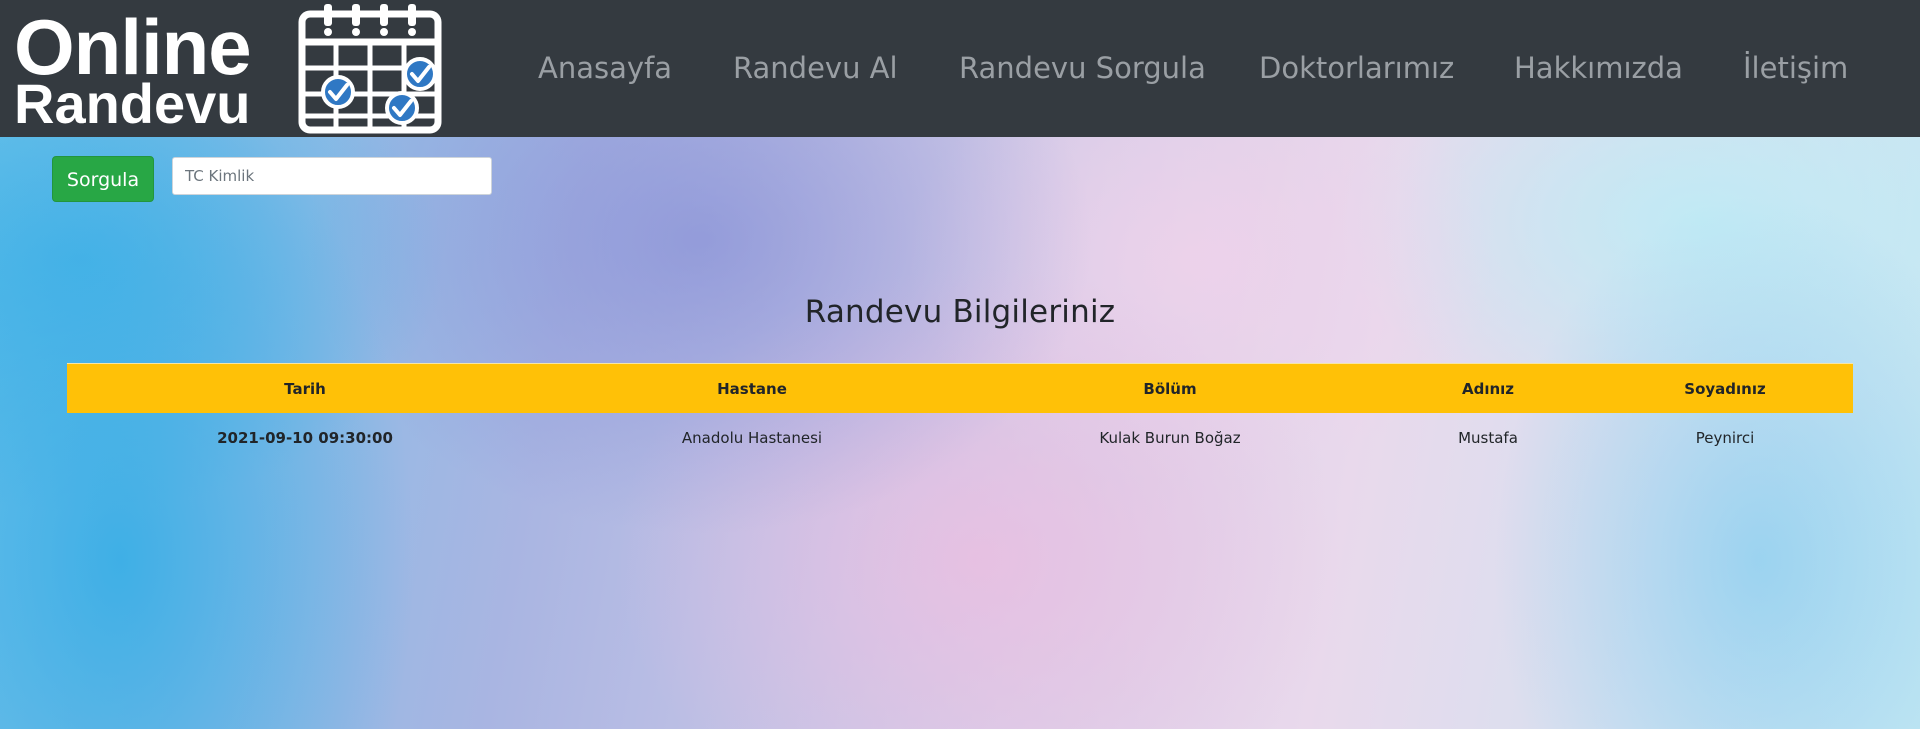  Describe the element at coordinates (1170, 438) in the screenshot. I see `cell-department: Kulak Burun Boğaz` at that location.